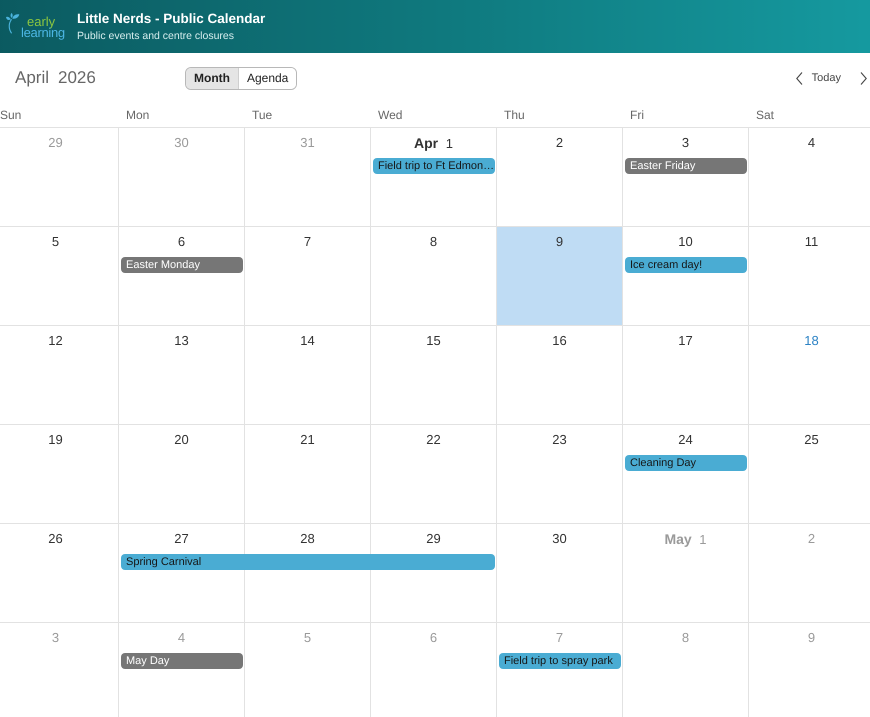 This screenshot has width=870, height=717. Describe the element at coordinates (41, 21) in the screenshot. I see `logo-text: early` at that location.